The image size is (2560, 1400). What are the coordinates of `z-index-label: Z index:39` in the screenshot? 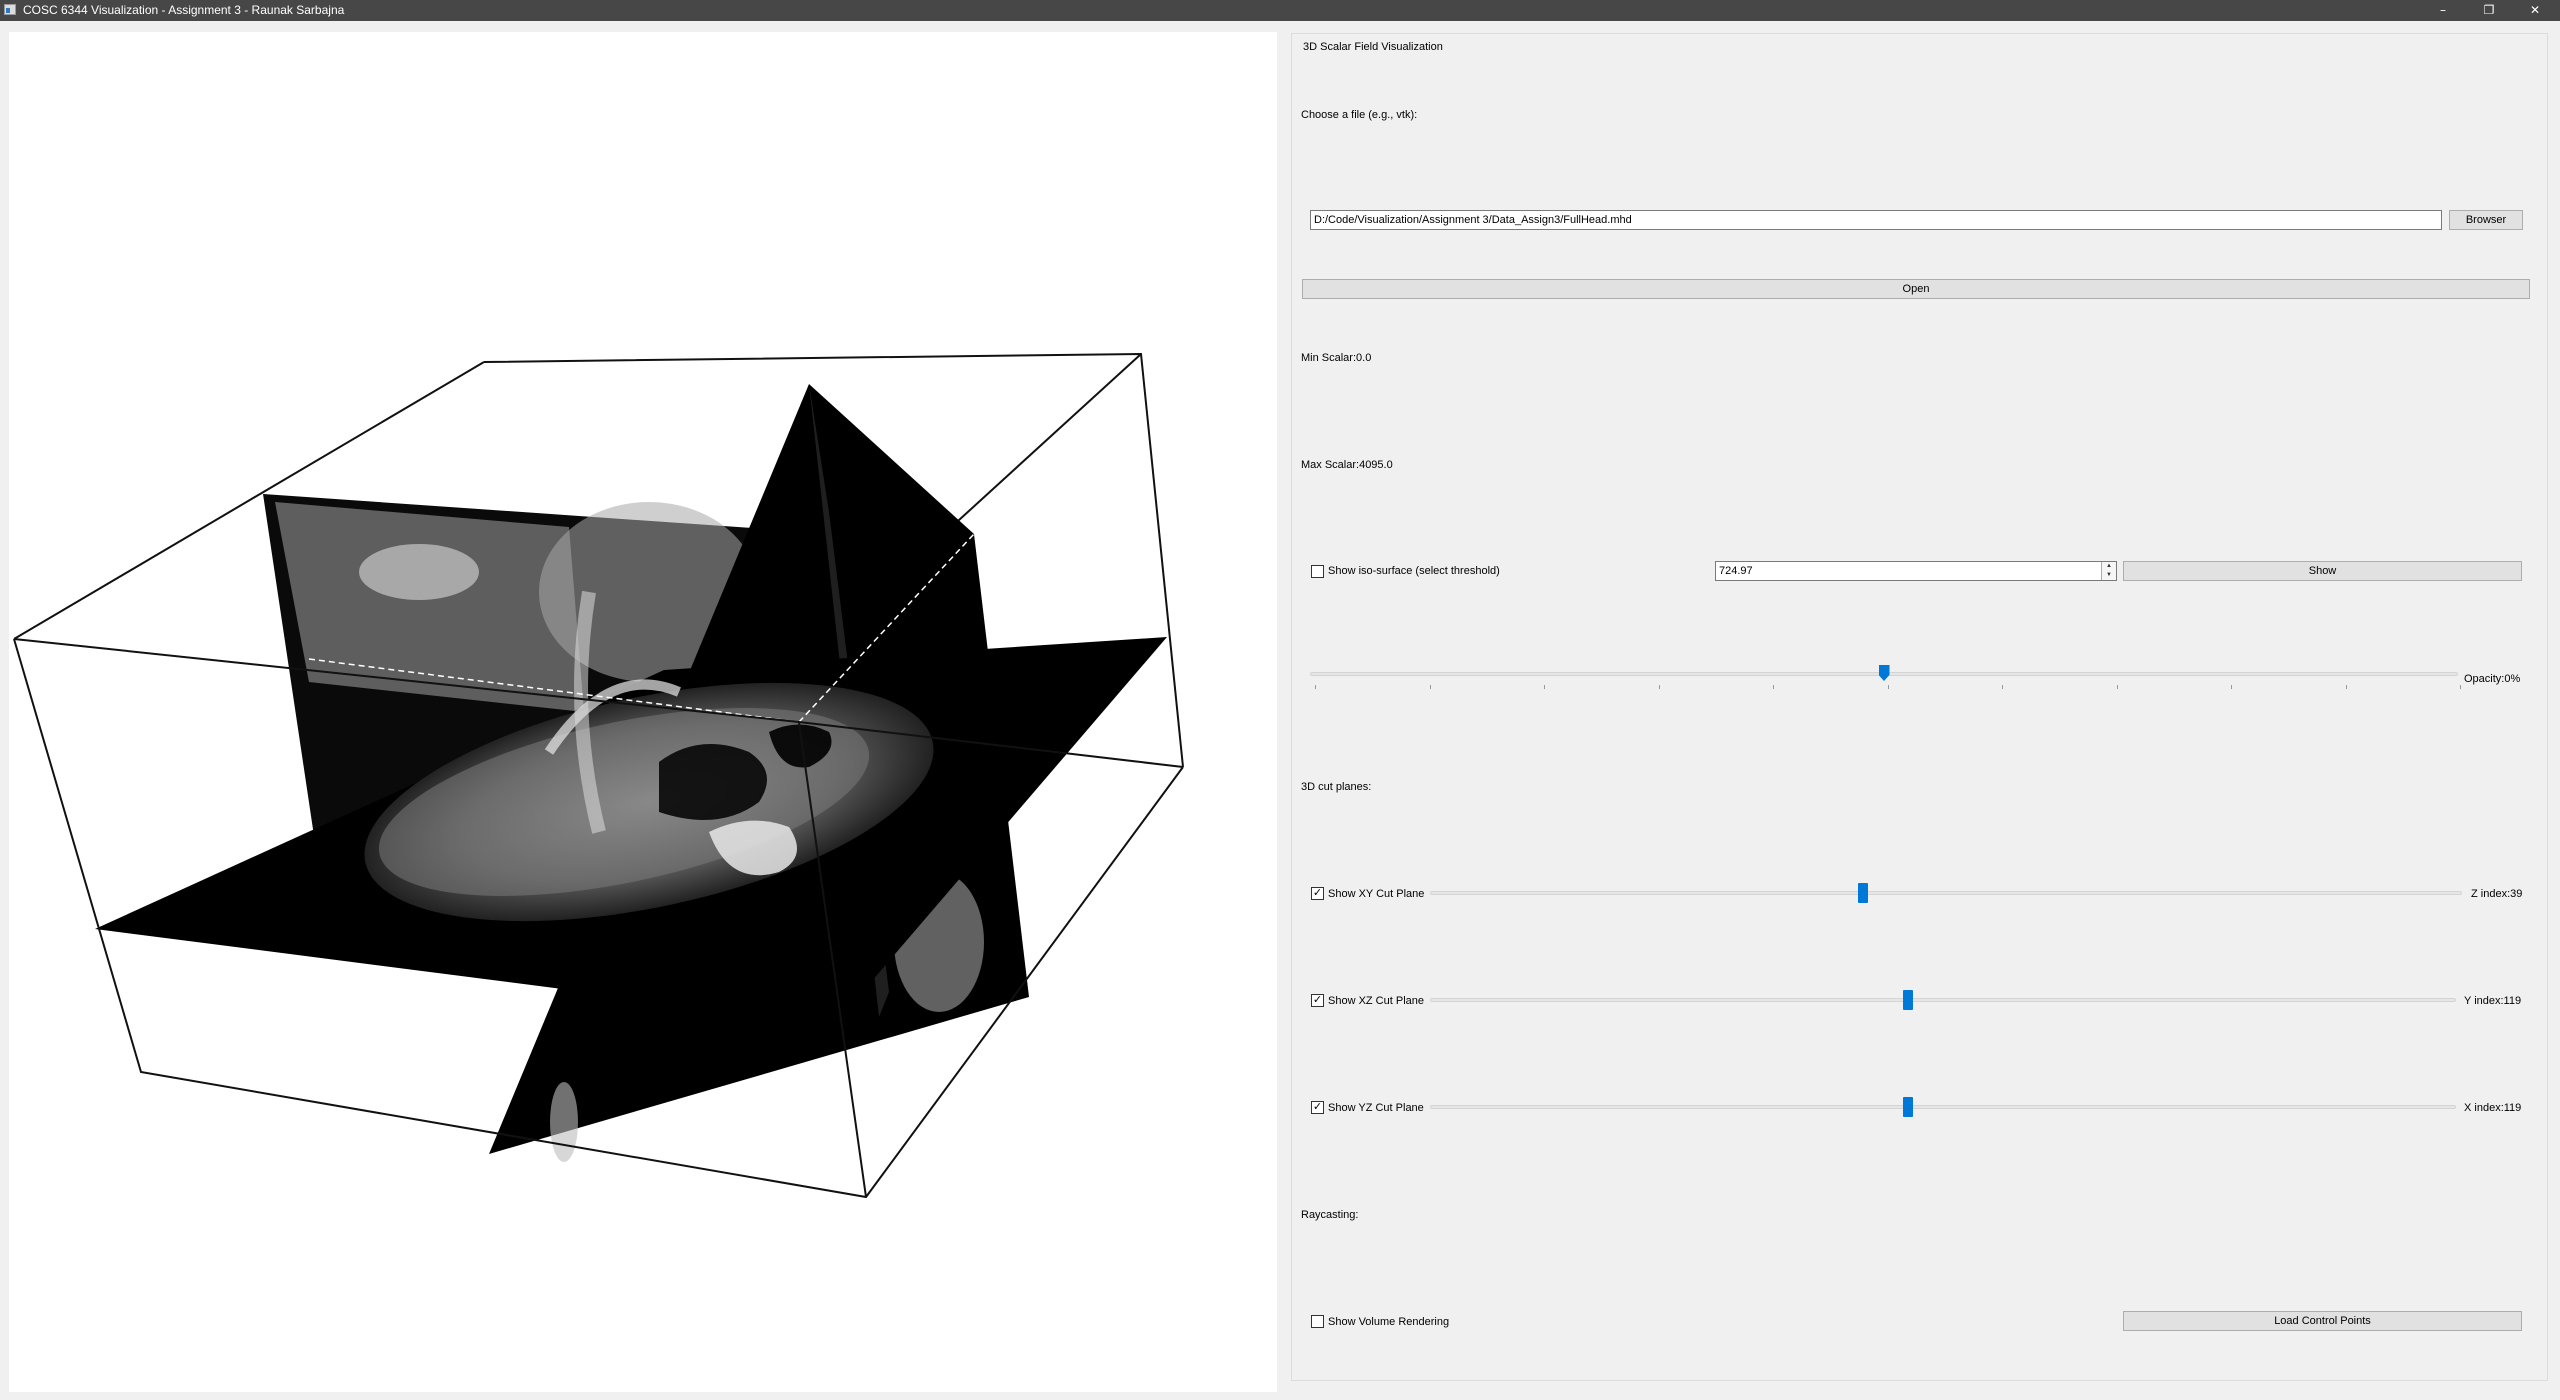 It's located at (2497, 894).